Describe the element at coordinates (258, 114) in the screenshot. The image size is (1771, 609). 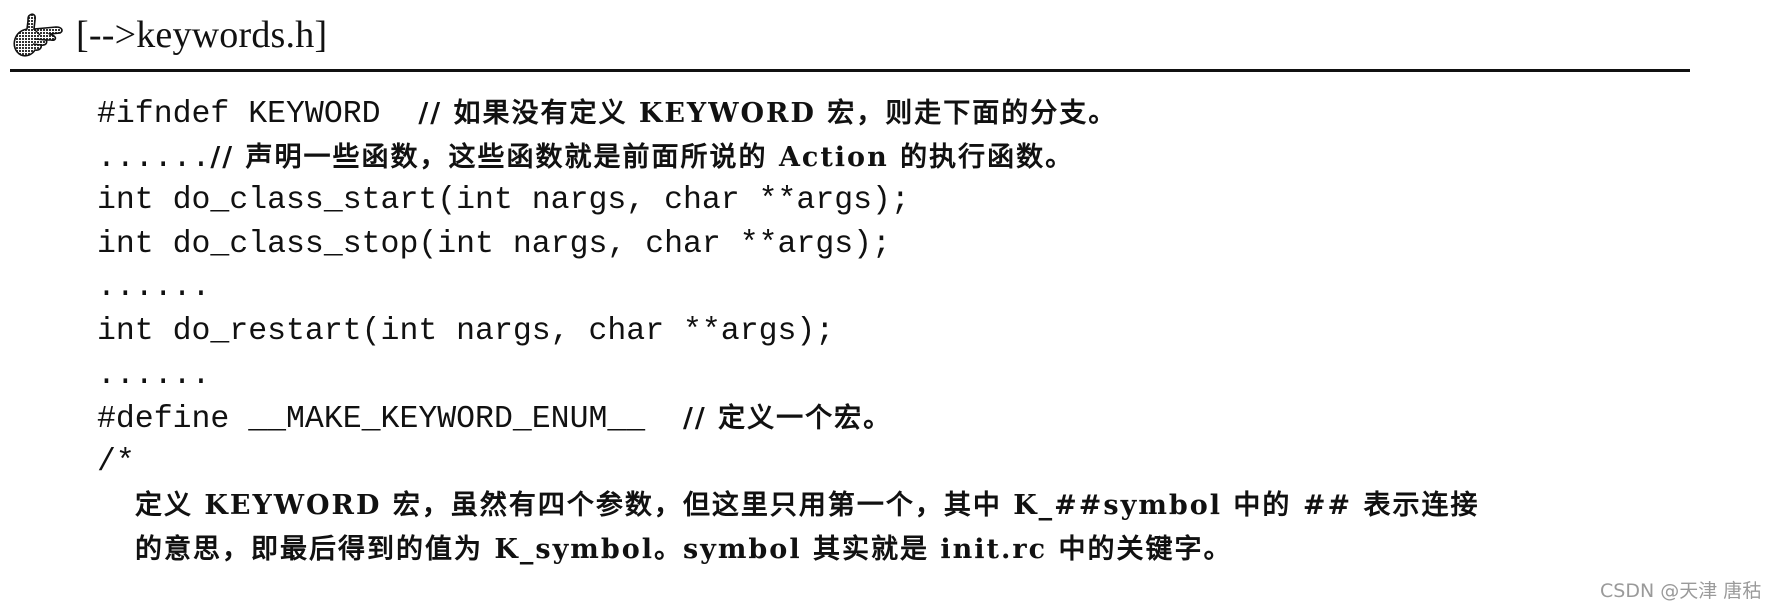
I see `code-text: #ifndef KEYWORD` at that location.